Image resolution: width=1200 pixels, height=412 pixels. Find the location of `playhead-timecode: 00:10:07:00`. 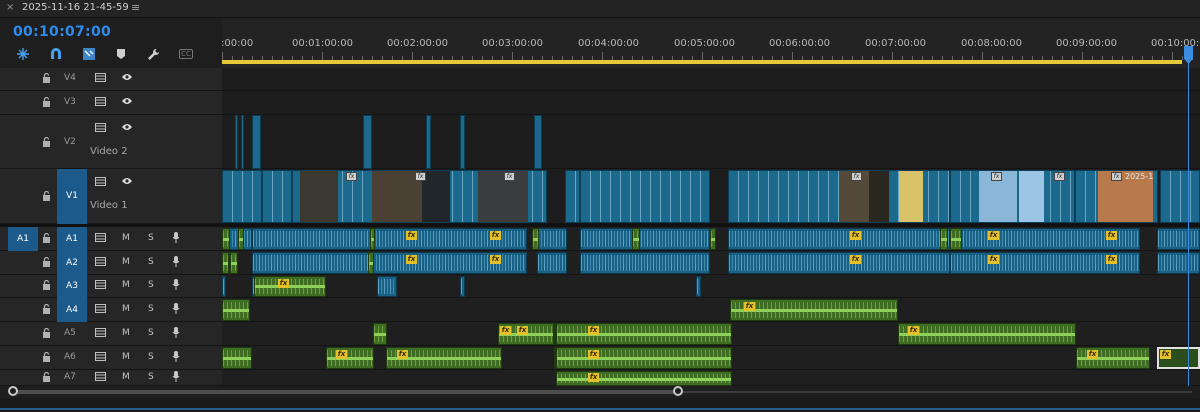

playhead-timecode: 00:10:07:00 is located at coordinates (62, 32).